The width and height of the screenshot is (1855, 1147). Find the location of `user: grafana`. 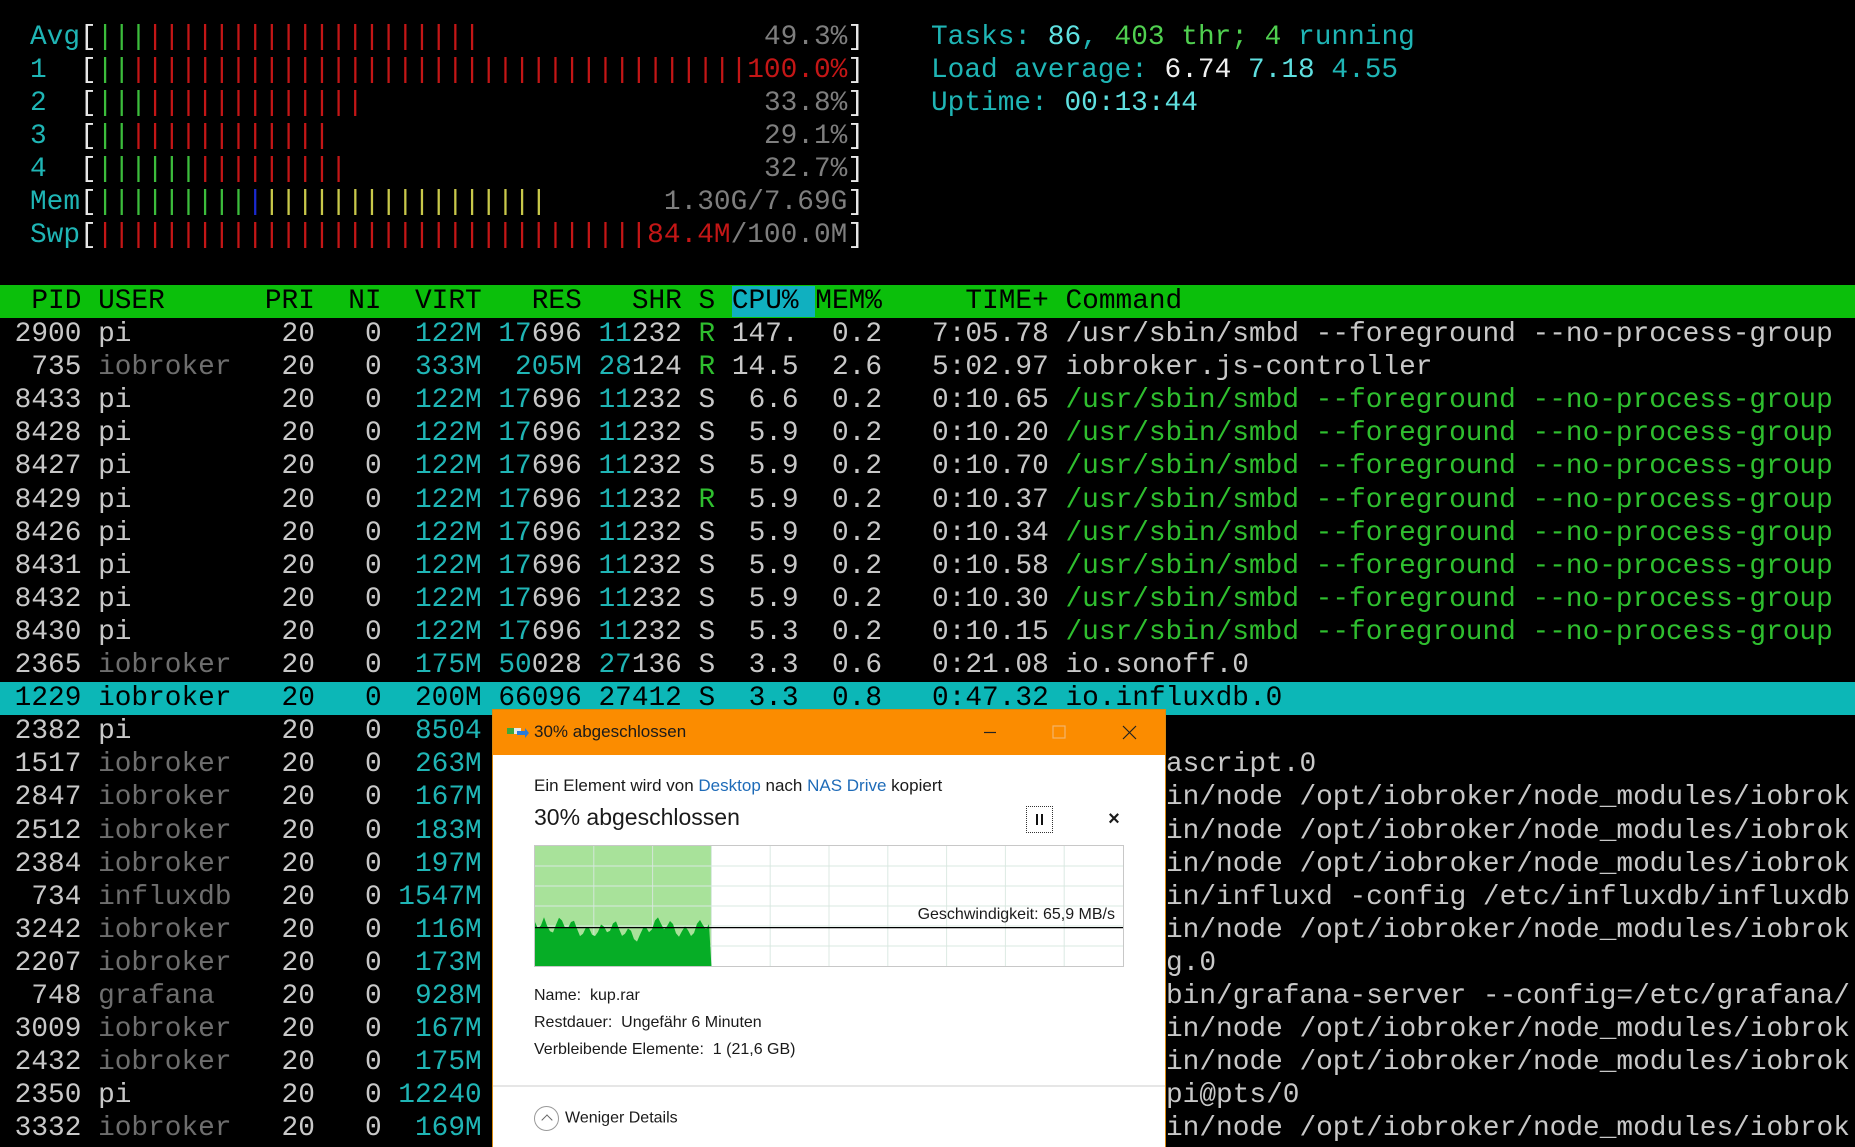

user: grafana is located at coordinates (156, 996).